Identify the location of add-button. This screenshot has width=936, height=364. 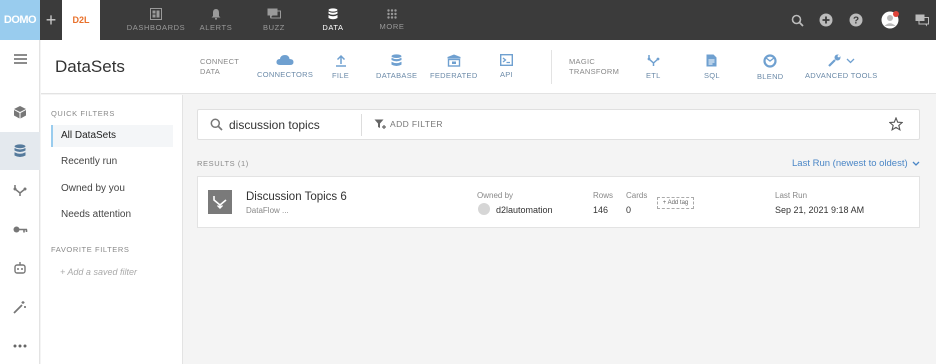
(826, 20).